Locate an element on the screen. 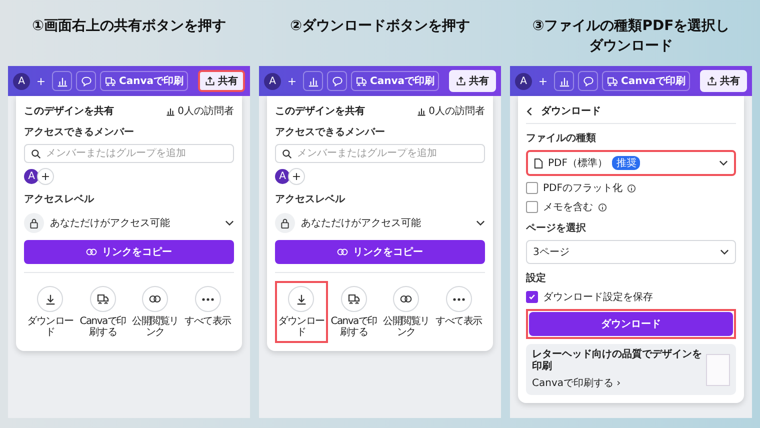 This screenshot has width=760, height=428. checkbox-label: メモを含む is located at coordinates (568, 207).